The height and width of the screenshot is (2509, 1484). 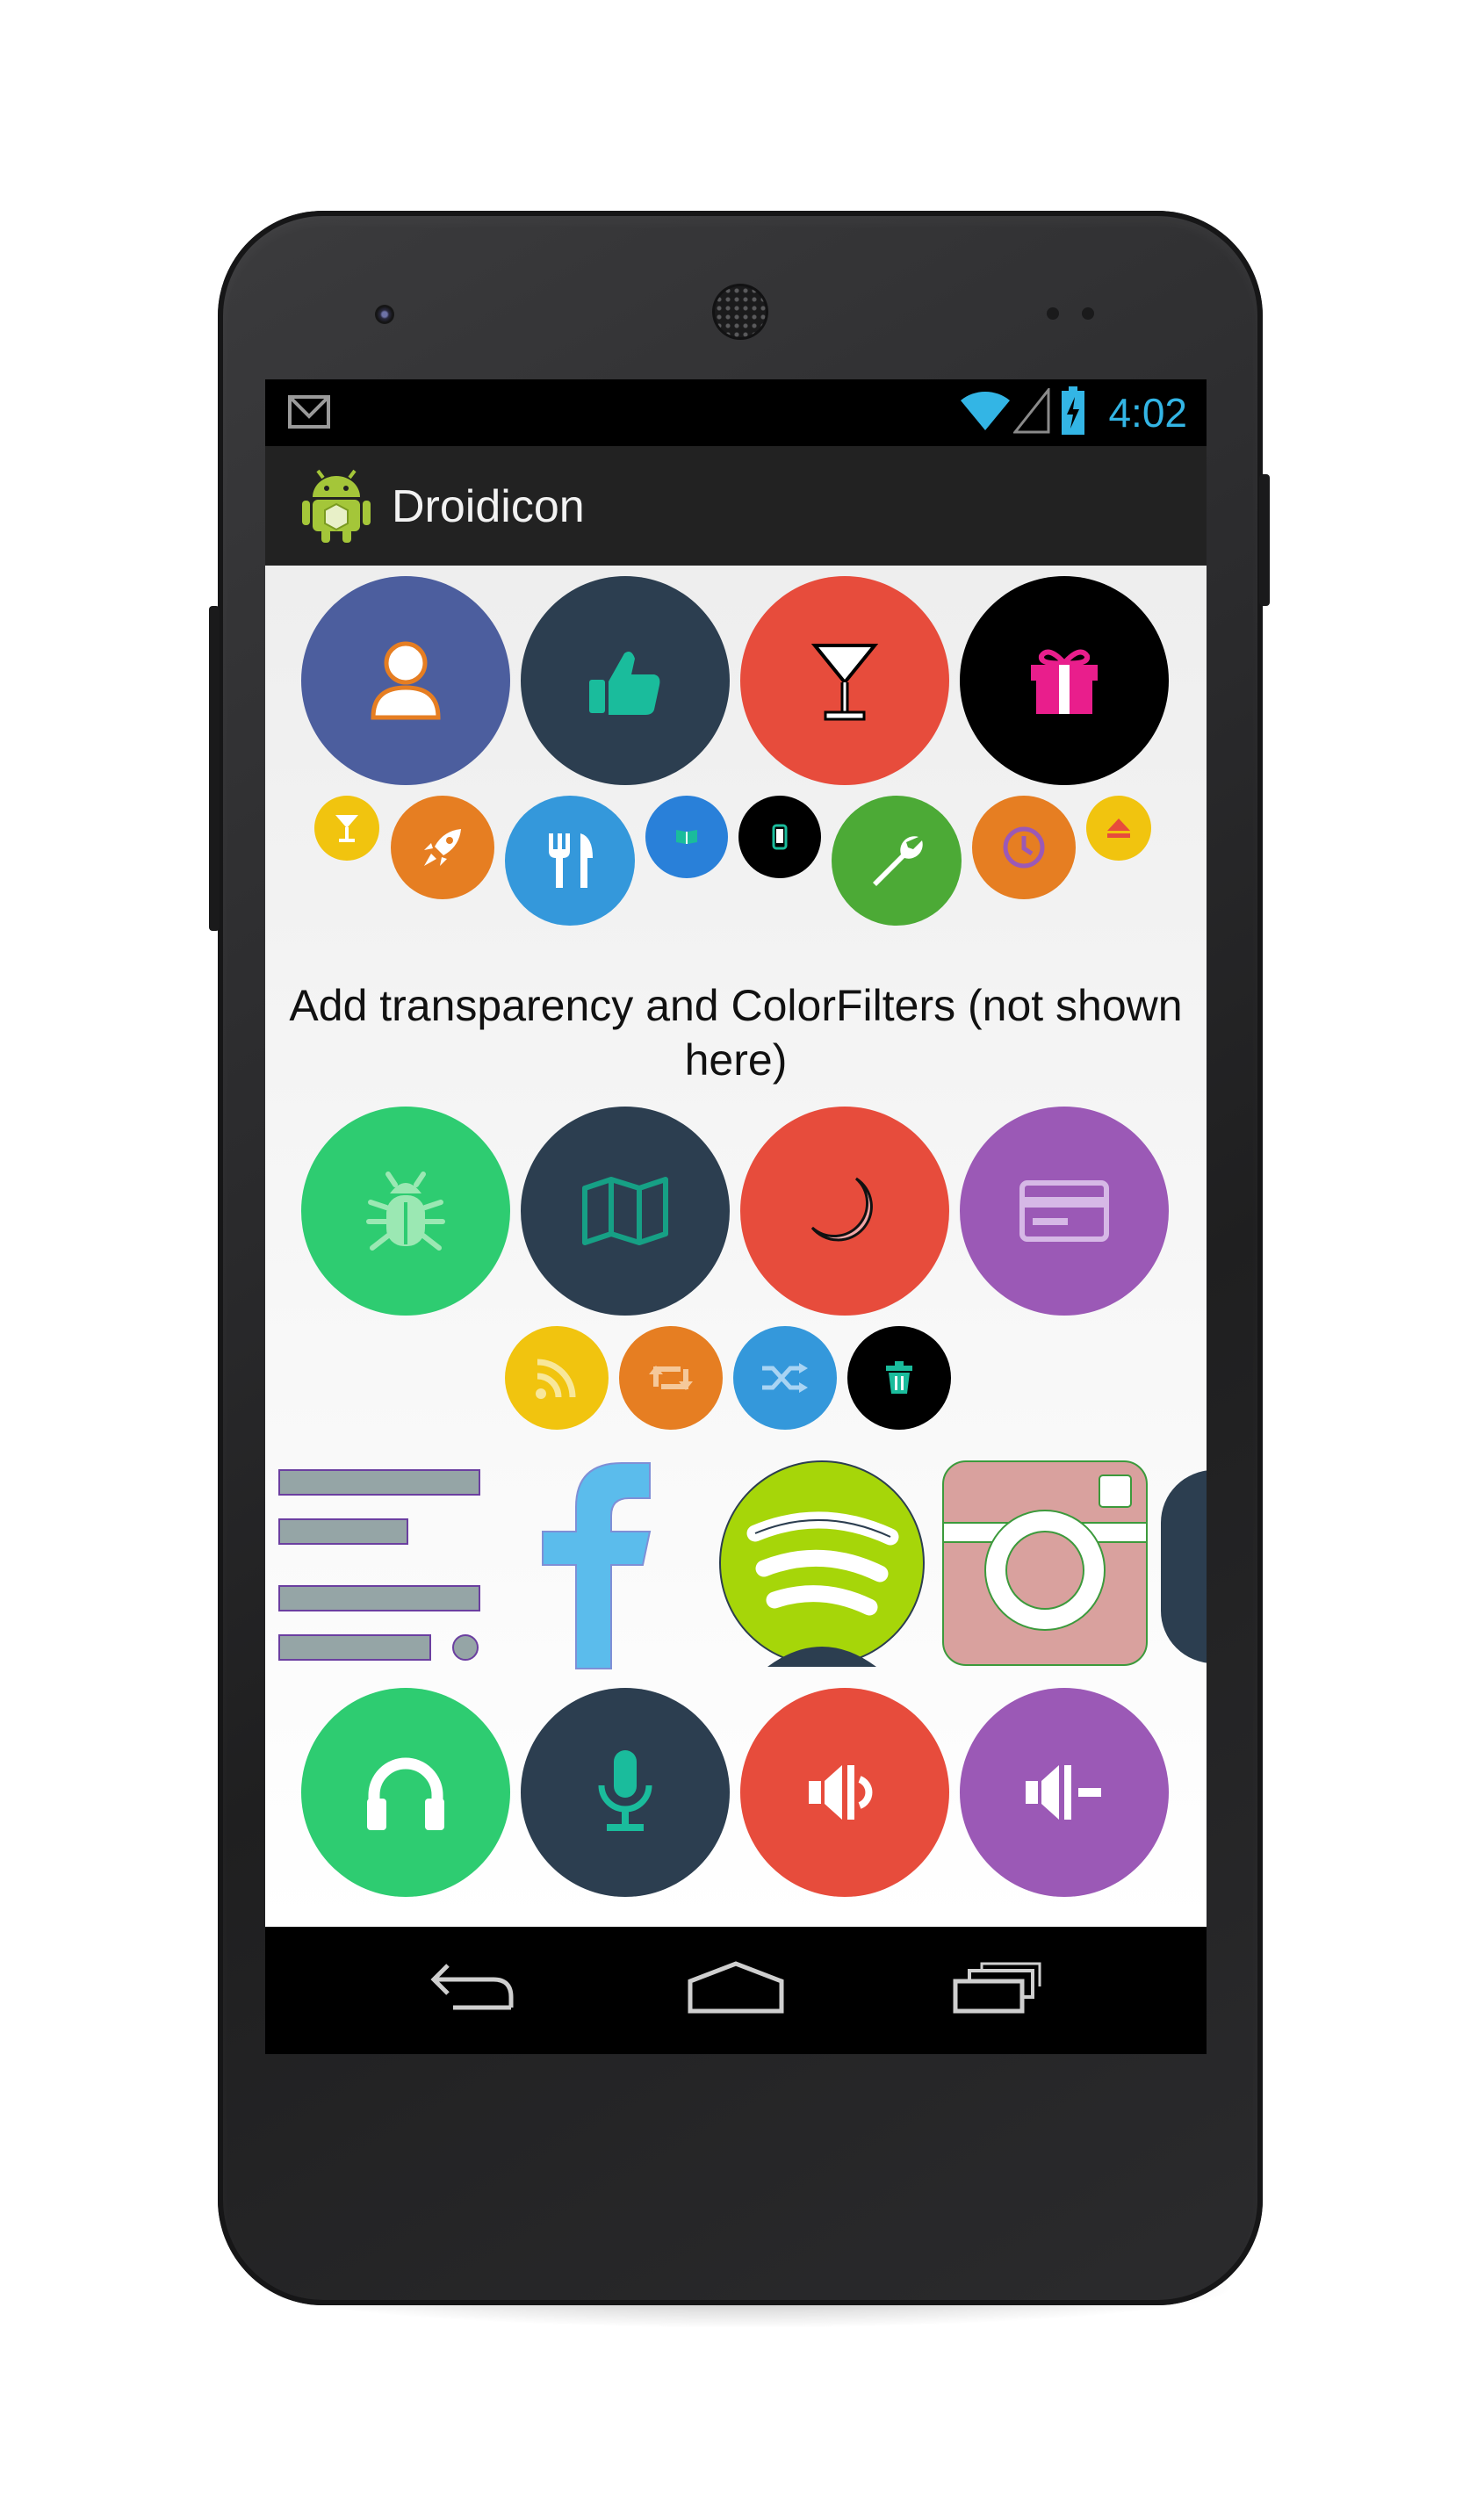 I want to click on retweet-icon, so click(x=671, y=1378).